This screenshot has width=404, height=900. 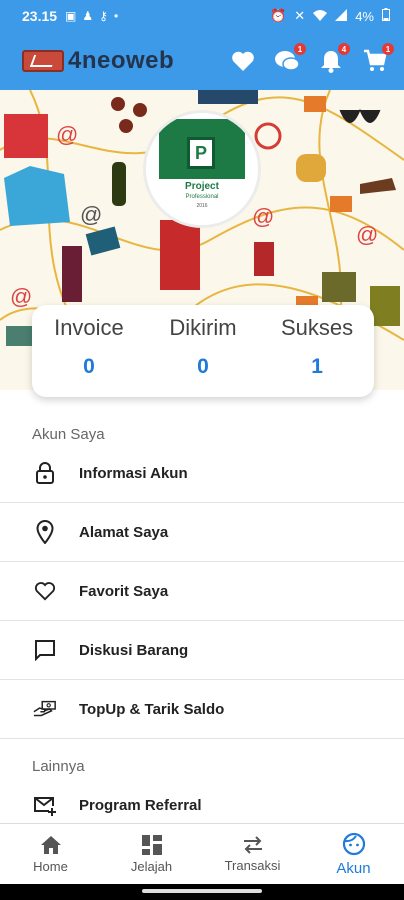 I want to click on location-pin-icon, so click(x=45, y=532).